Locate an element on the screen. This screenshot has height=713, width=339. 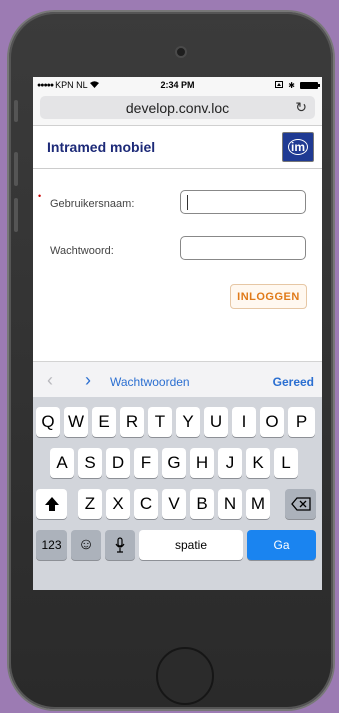
shift-arrow-icon is located at coordinates (51, 504).